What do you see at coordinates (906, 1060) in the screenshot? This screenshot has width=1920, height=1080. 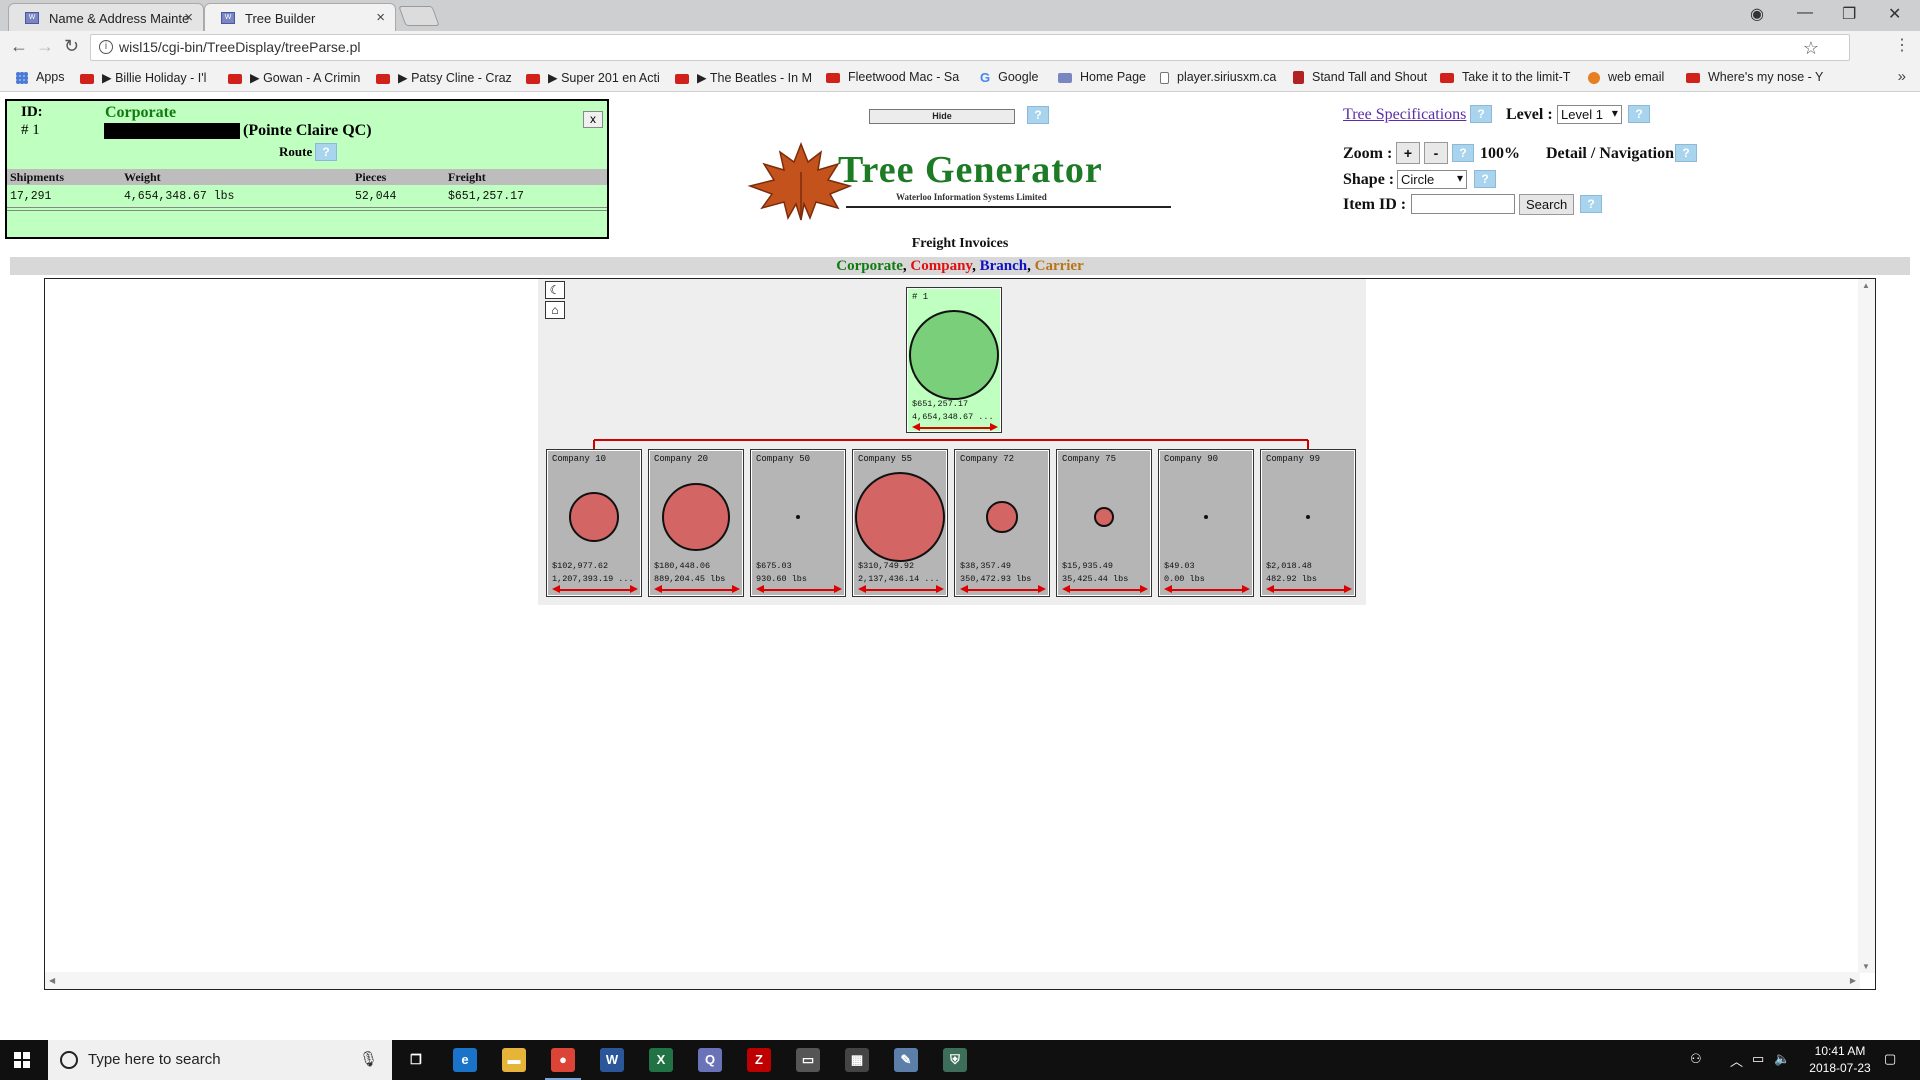 I see `pencil-app-icon: ✎` at bounding box center [906, 1060].